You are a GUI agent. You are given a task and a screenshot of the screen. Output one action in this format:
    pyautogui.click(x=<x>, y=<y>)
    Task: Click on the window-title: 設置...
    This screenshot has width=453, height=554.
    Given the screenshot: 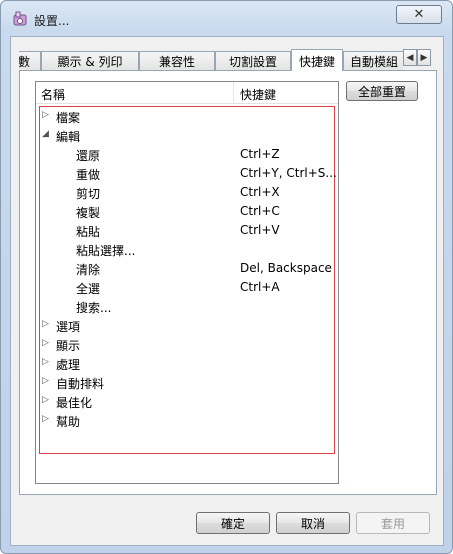 What is the action you would take?
    pyautogui.click(x=52, y=21)
    